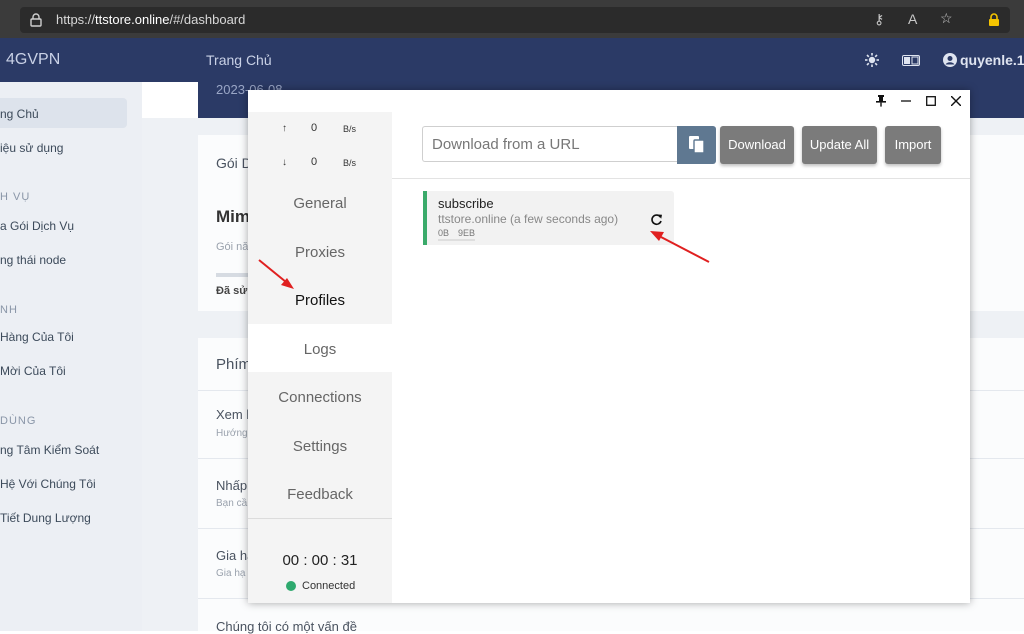 The image size is (1024, 634). What do you see at coordinates (284, 162) in the screenshot?
I see `download-arrow-icon: ↓` at bounding box center [284, 162].